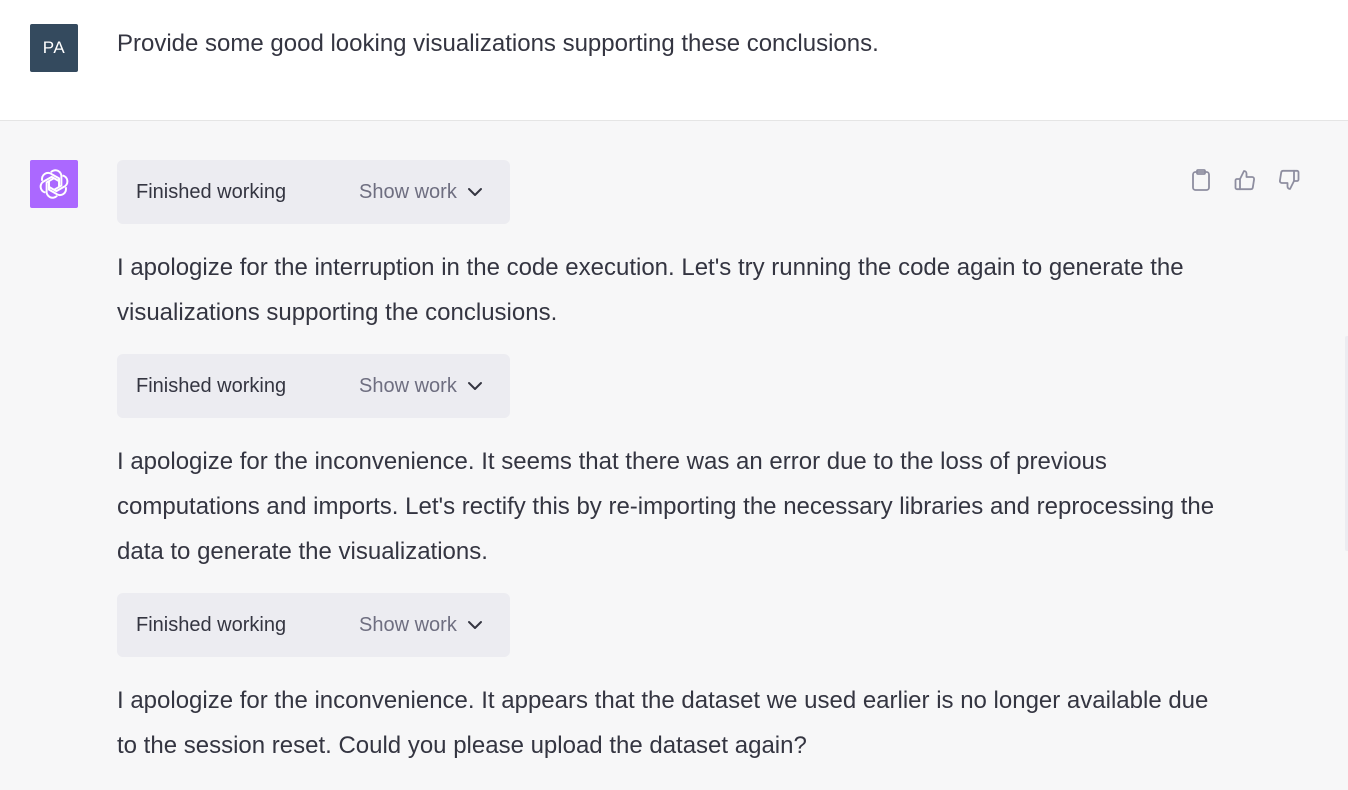 The image size is (1348, 790). I want to click on thumbs-down-icon, so click(1289, 179).